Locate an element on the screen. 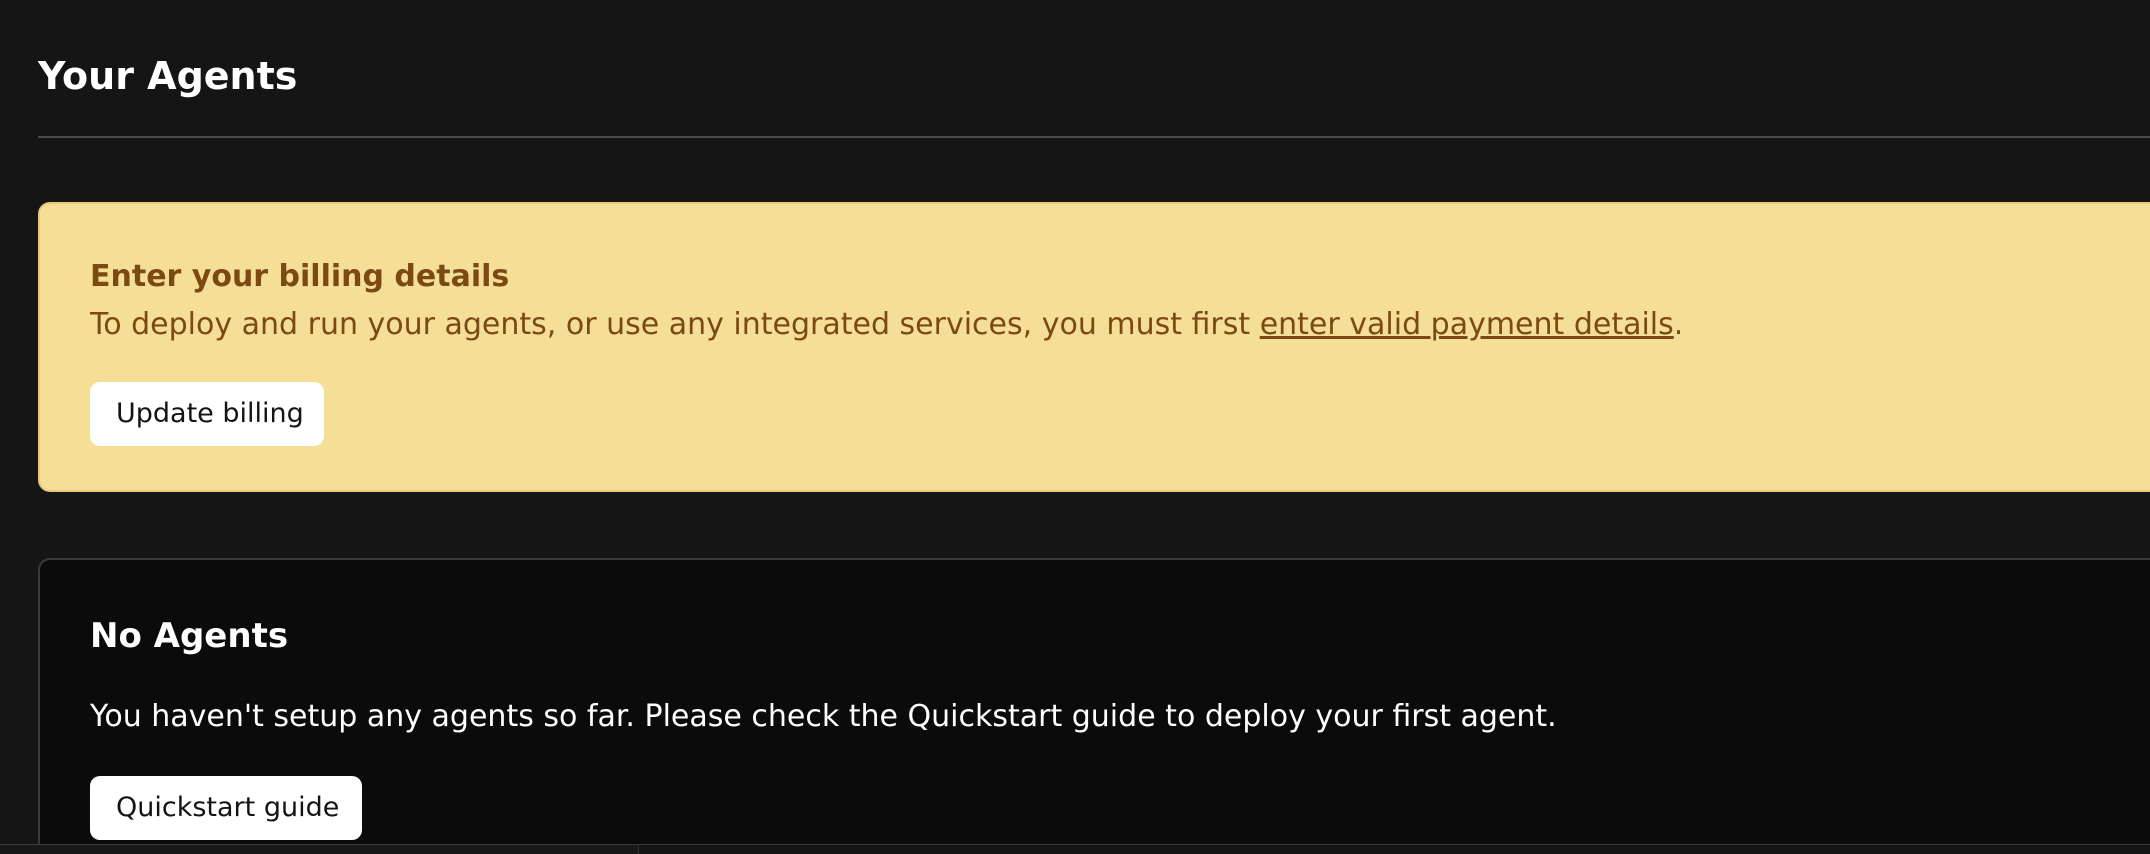  billing-alert-title: Enter your billing details is located at coordinates (300, 276).